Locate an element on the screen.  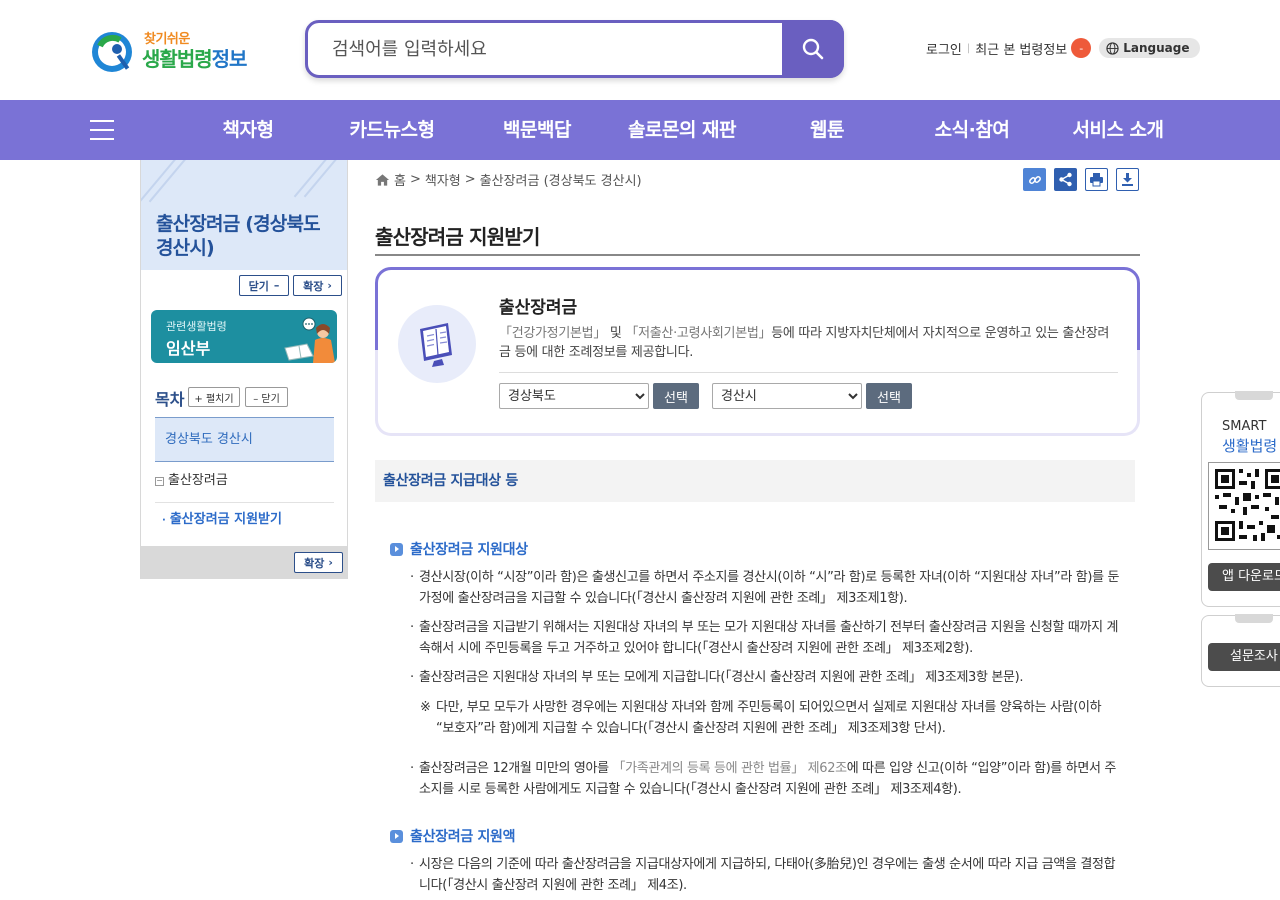
sidebar-title: 출산장려금 (경상북도 경산시) is located at coordinates (238, 236).